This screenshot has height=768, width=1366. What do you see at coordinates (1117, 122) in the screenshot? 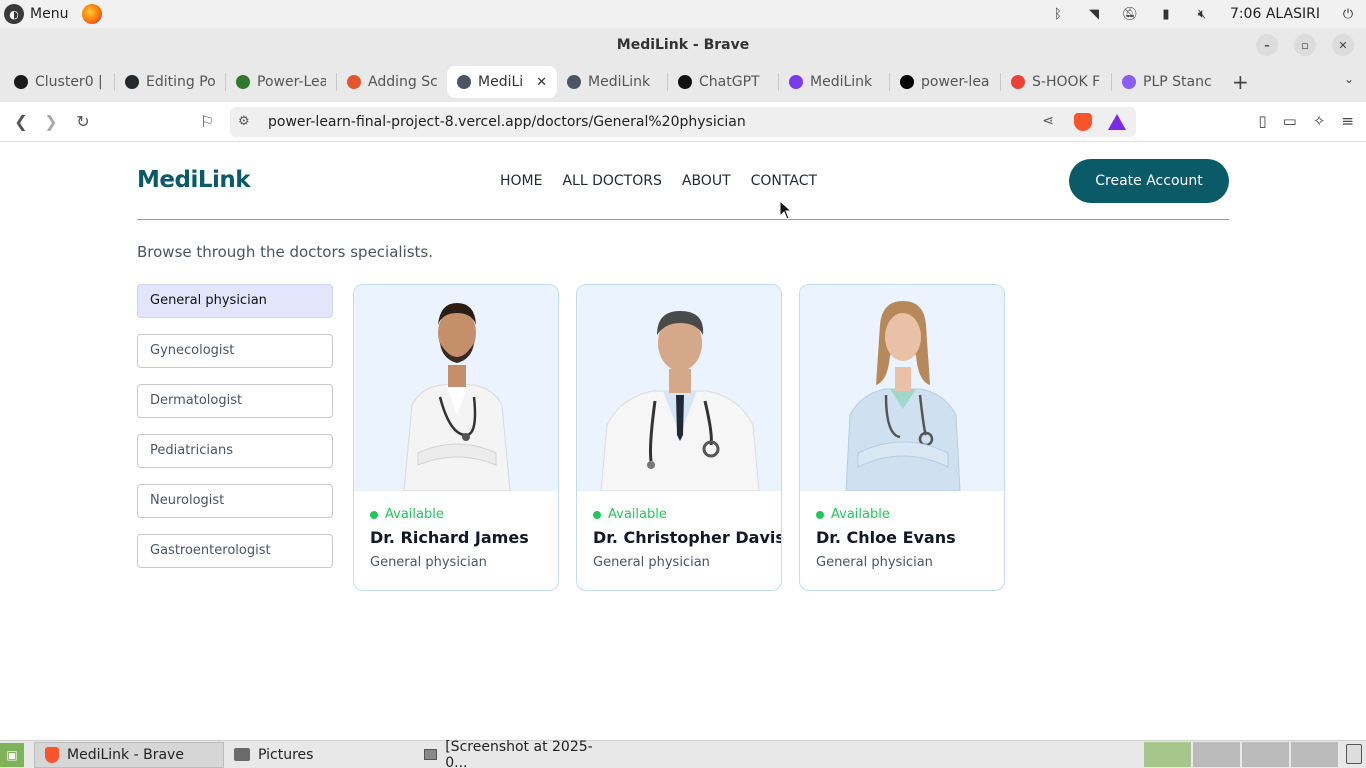
I see `brave-rewards-icon` at bounding box center [1117, 122].